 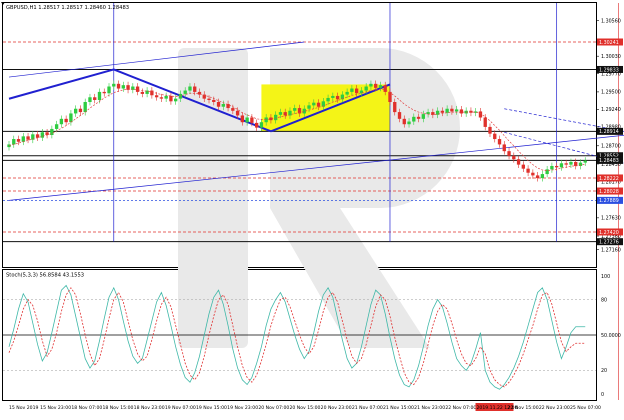 I want to click on stoch-y-label: 100, so click(x=605, y=277).